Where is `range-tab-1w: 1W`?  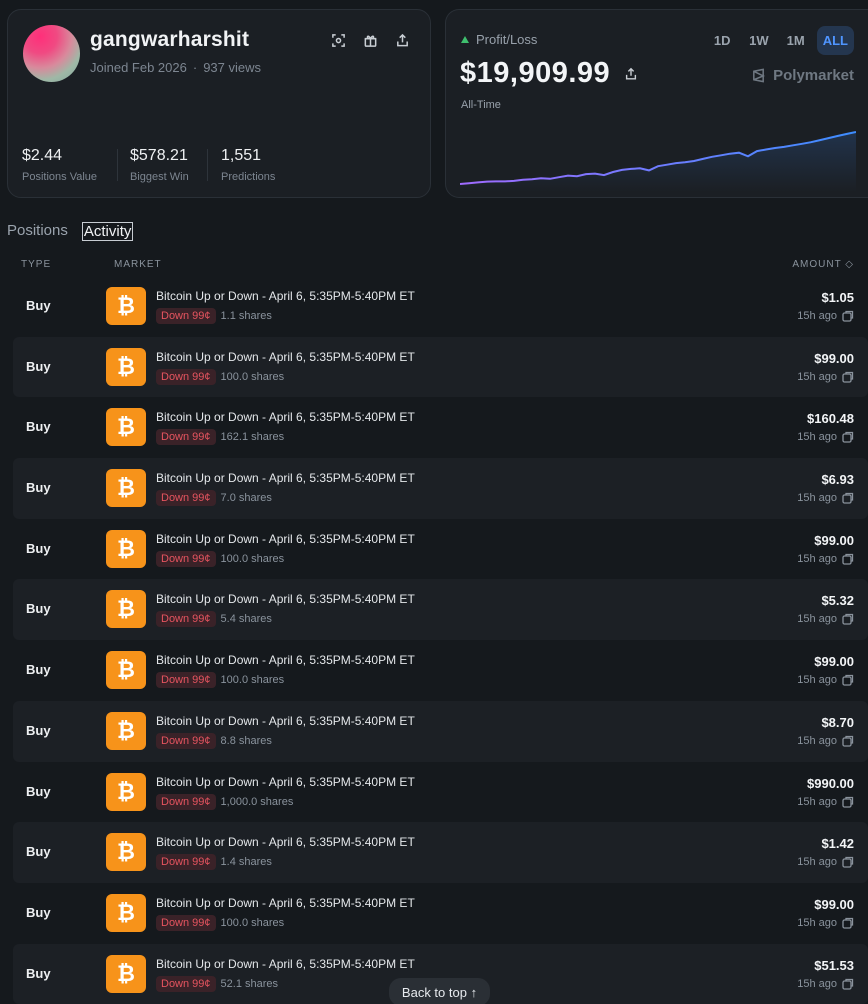 range-tab-1w: 1W is located at coordinates (759, 40).